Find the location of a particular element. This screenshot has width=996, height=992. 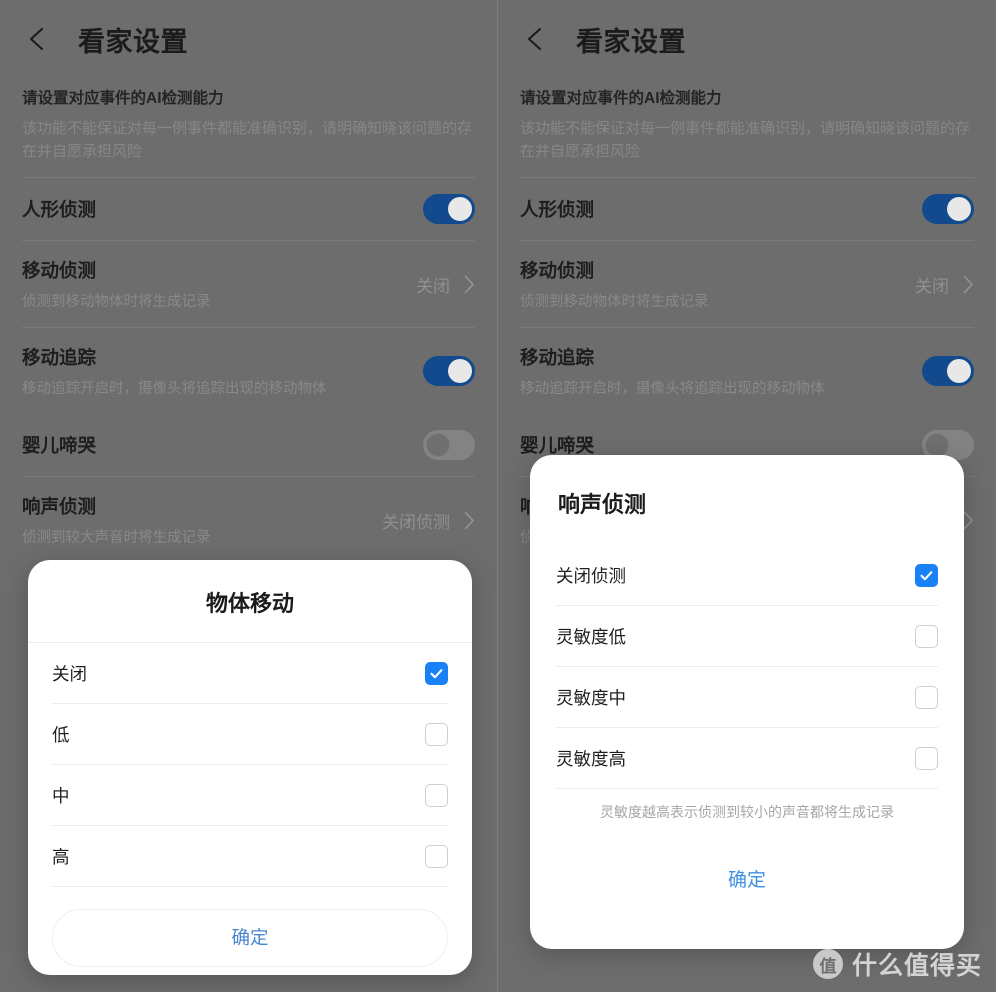

option-label: 关闭 is located at coordinates (69, 673).